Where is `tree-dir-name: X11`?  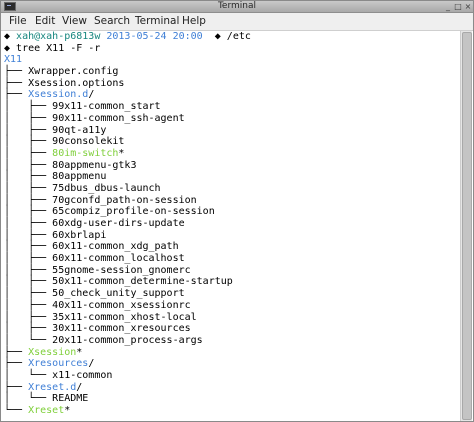
tree-dir-name: X11 is located at coordinates (13, 60).